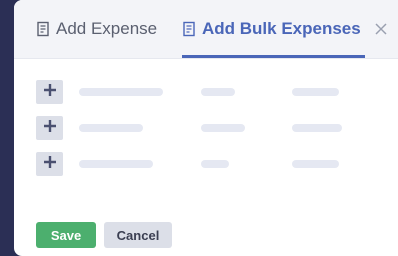 The image size is (398, 256). What do you see at coordinates (381, 29) in the screenshot?
I see `close-icon` at bounding box center [381, 29].